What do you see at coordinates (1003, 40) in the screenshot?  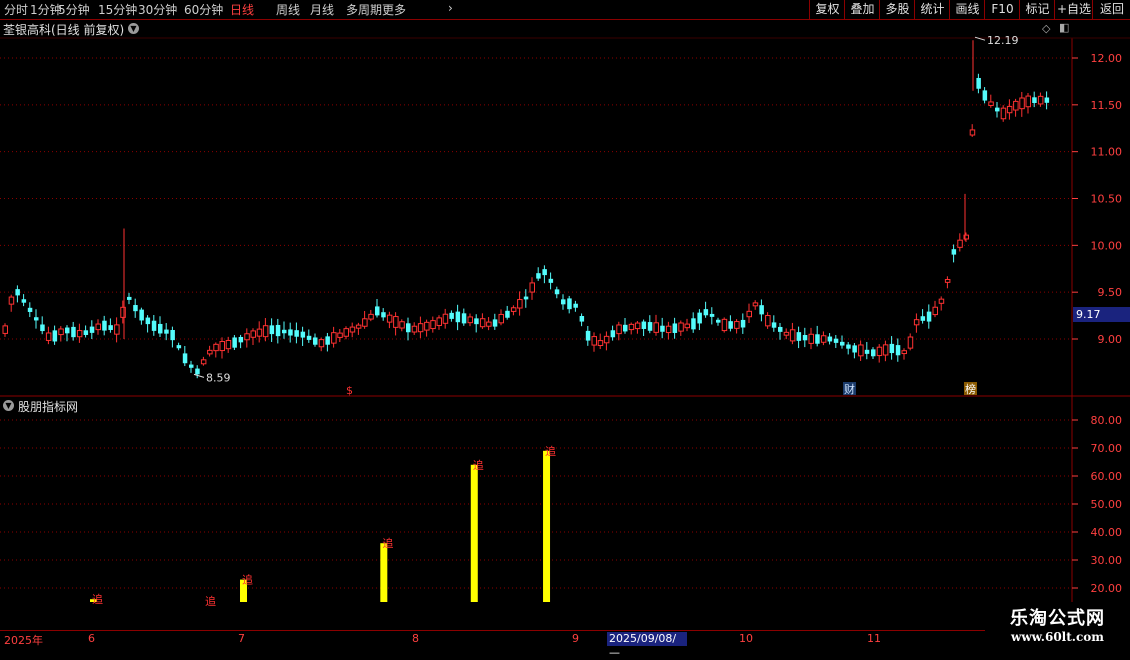 I see `high-label: 12.19` at bounding box center [1003, 40].